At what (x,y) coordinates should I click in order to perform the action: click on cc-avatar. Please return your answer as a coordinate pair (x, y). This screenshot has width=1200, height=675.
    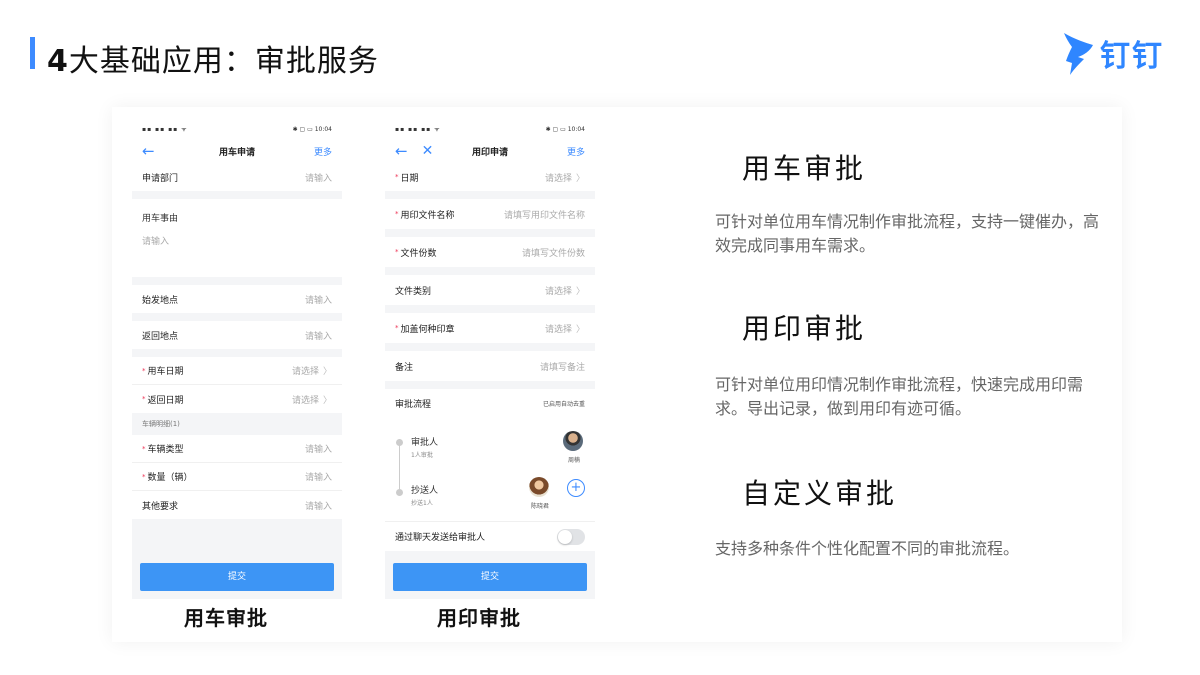
    Looking at the image, I should click on (539, 487).